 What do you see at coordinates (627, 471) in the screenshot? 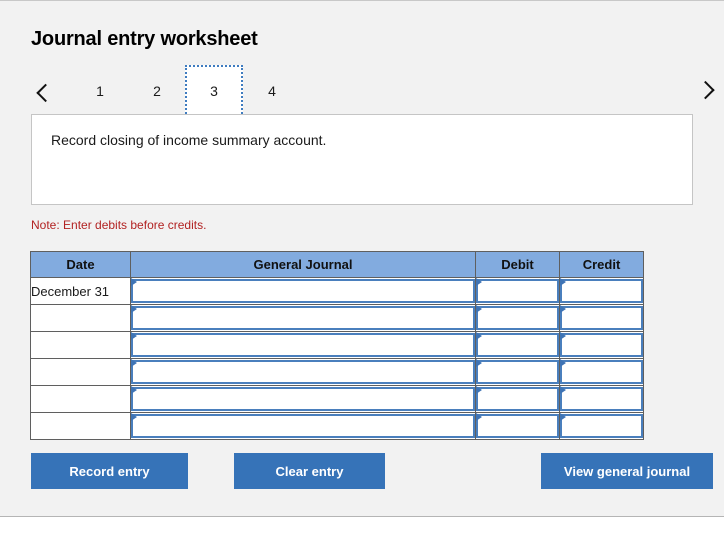
I see `view-general-journal-button: View general journal` at bounding box center [627, 471].